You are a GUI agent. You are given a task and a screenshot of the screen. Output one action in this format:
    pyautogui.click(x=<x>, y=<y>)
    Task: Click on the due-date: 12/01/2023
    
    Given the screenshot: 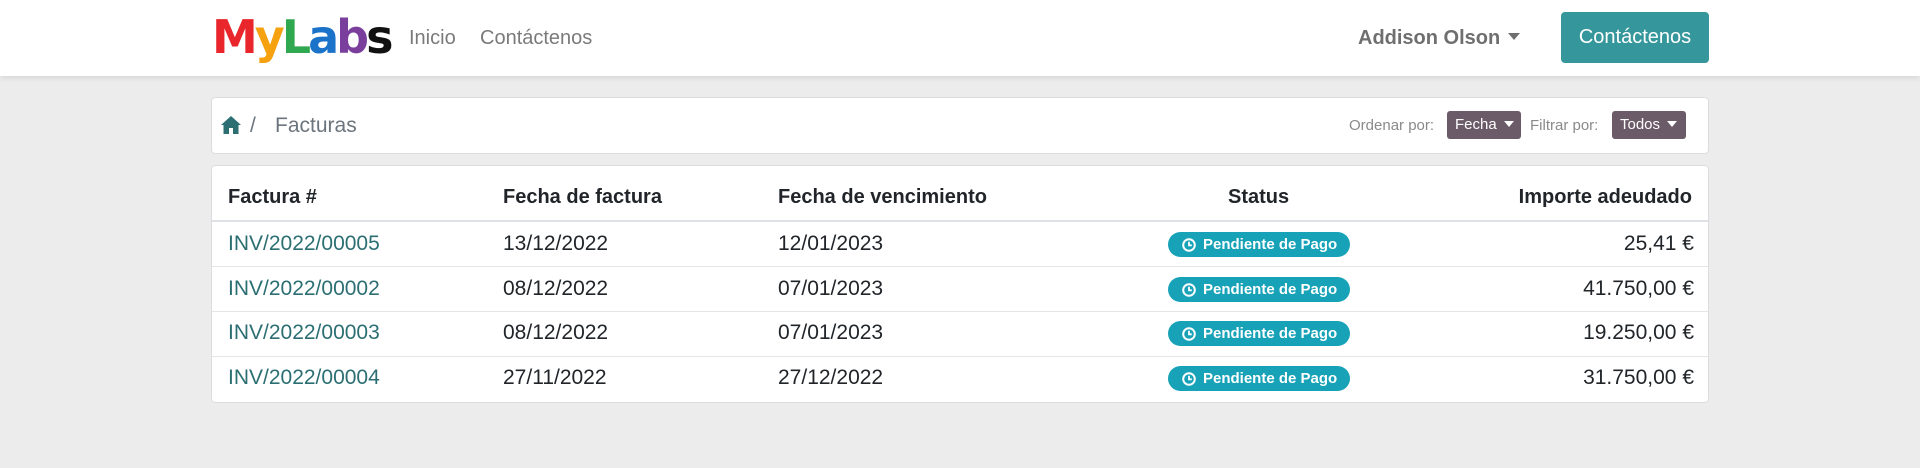 What is the action you would take?
    pyautogui.click(x=831, y=243)
    